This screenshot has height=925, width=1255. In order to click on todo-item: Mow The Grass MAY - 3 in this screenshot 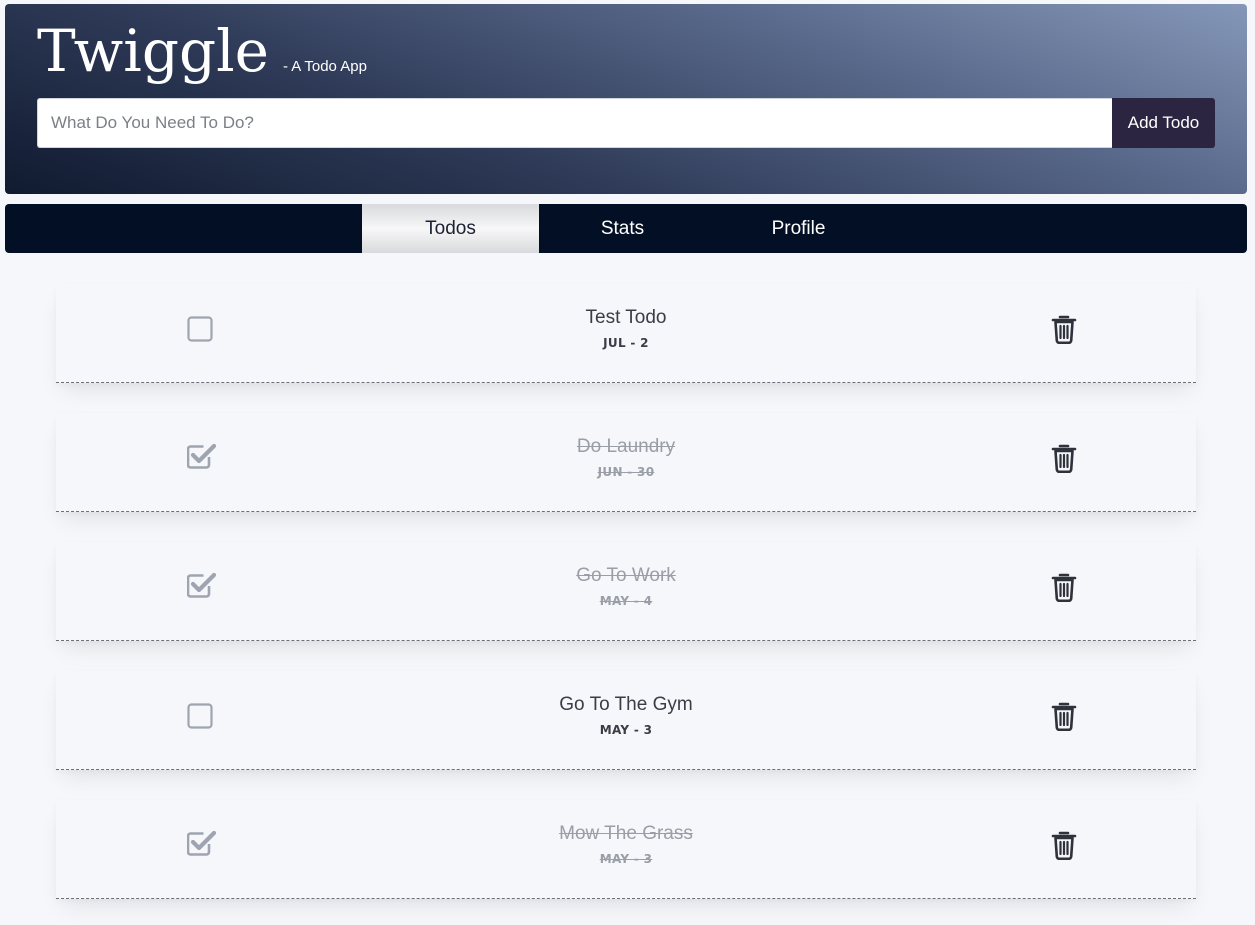, I will do `click(626, 849)`.